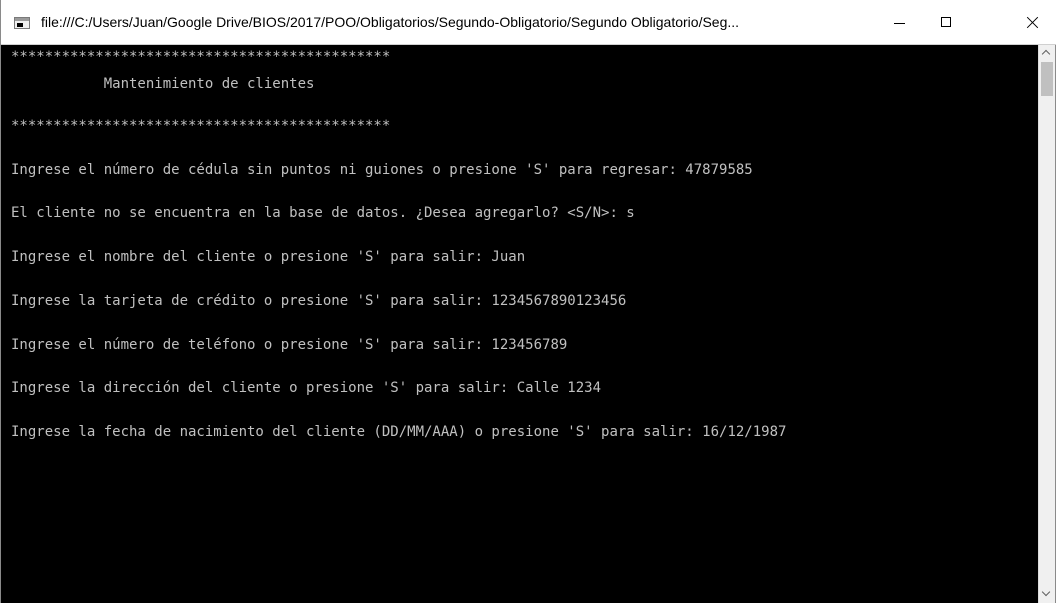 The width and height of the screenshot is (1056, 603). I want to click on maximize-button, so click(946, 22).